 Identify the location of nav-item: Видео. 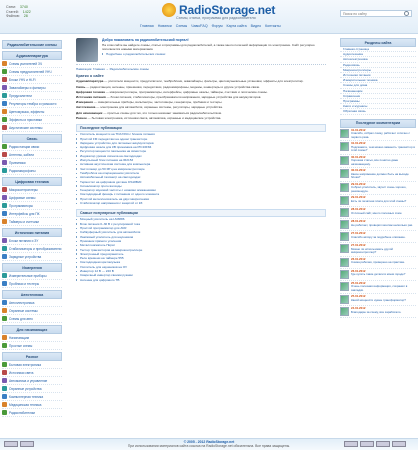
(256, 26).